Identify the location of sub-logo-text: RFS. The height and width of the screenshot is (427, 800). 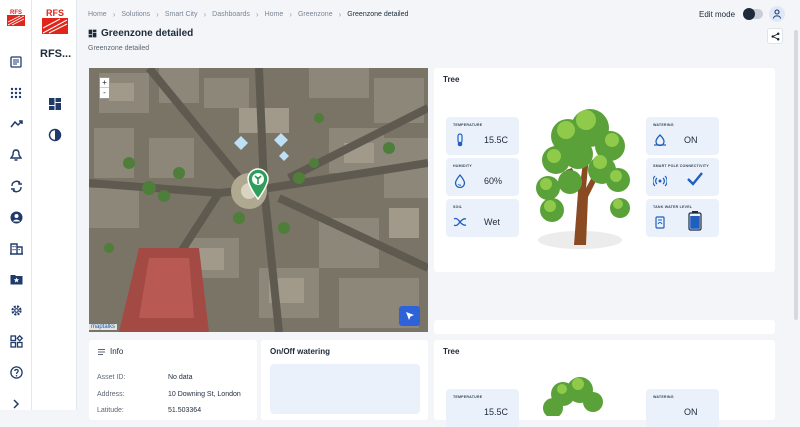
(55, 13).